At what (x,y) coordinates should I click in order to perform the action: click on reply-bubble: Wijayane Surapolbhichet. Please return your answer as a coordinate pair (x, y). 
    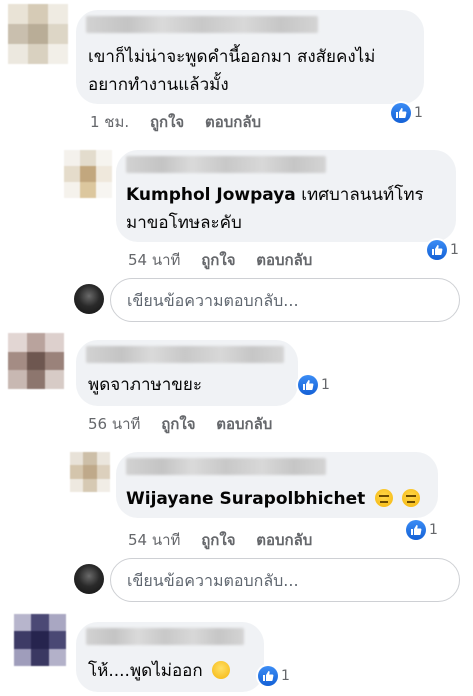
    Looking at the image, I should click on (277, 485).